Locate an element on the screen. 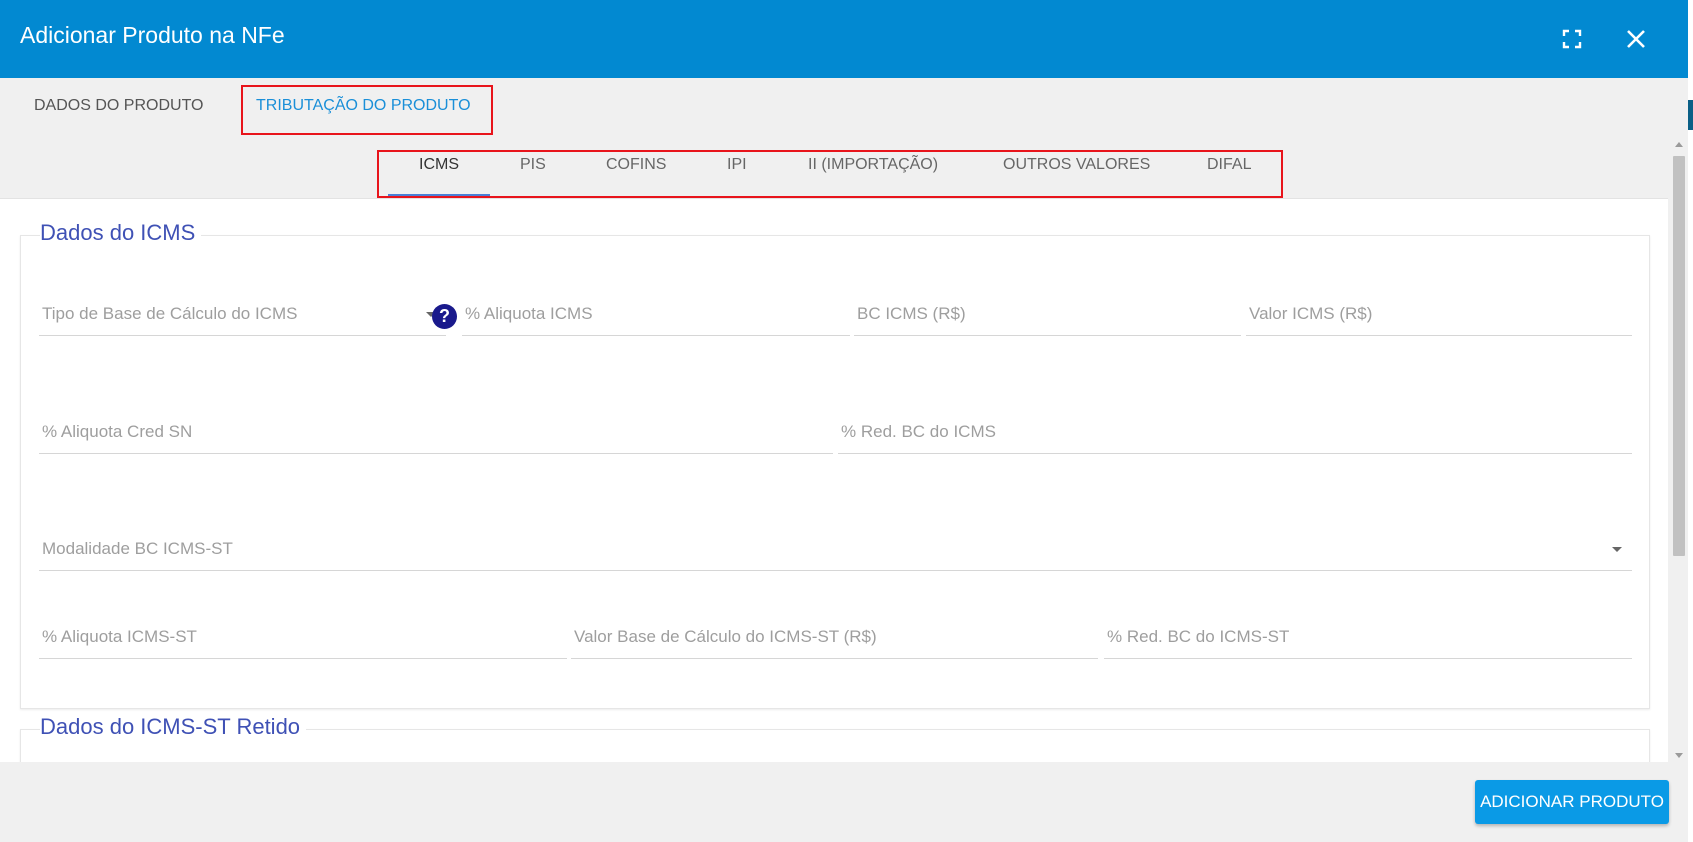 This screenshot has height=842, width=1693. aliquota-icms-input: % Aliquota ICMS is located at coordinates (656, 316).